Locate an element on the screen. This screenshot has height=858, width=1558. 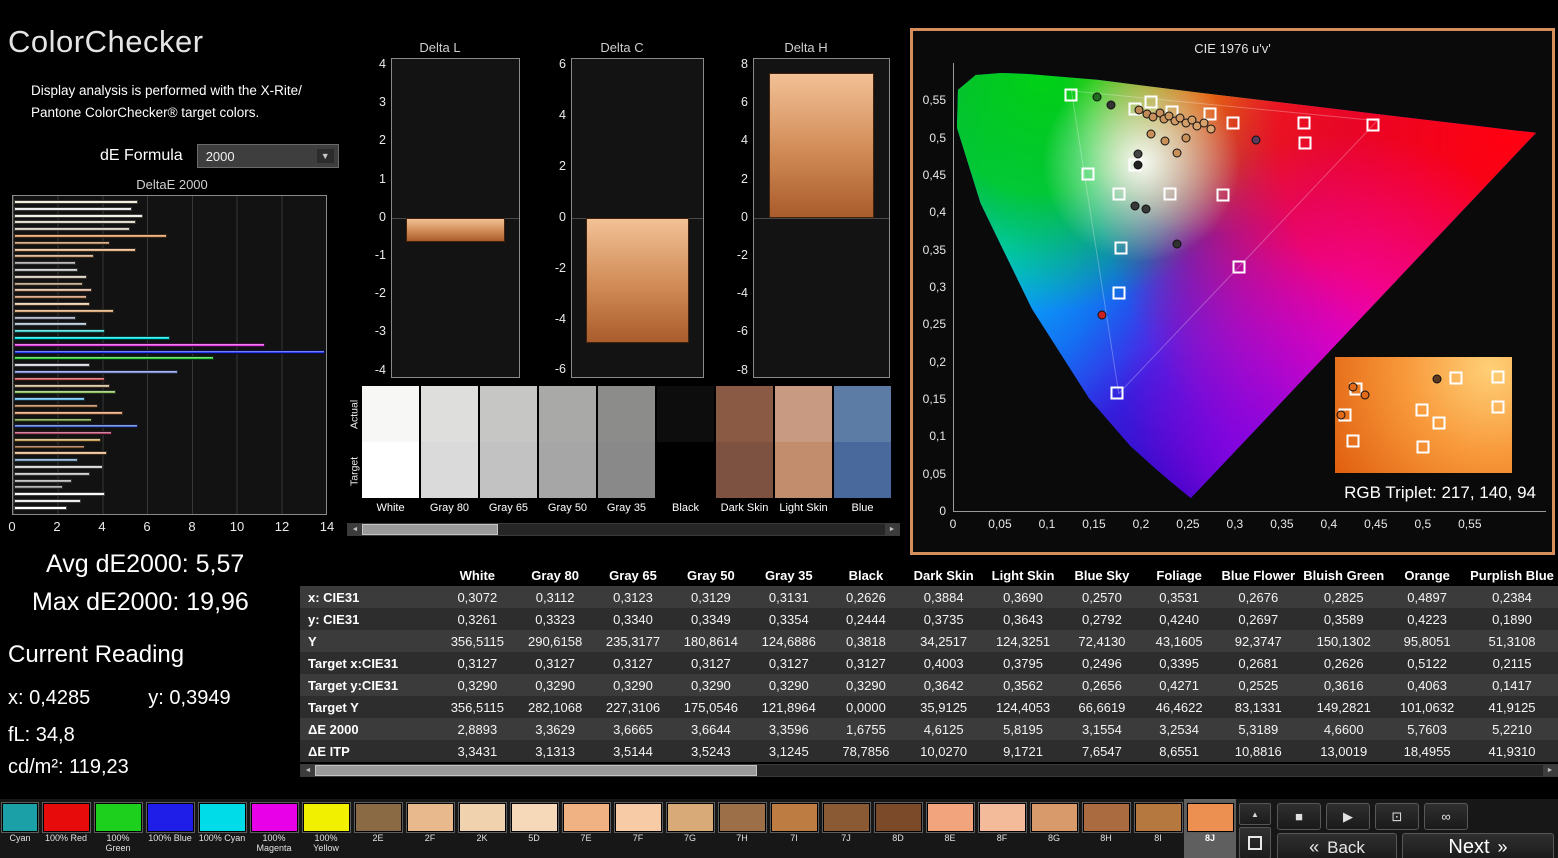
toolbar-patch-7f: 7F is located at coordinates (638, 828).